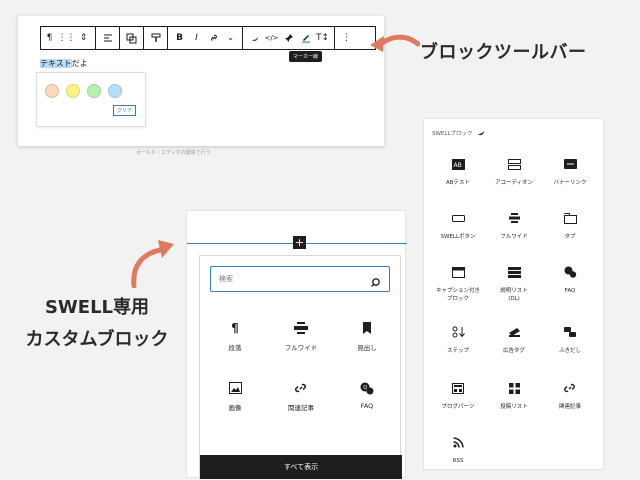 This screenshot has height=480, width=640. Describe the element at coordinates (83, 38) in the screenshot. I see `move-updown-icon: ⇕` at that location.